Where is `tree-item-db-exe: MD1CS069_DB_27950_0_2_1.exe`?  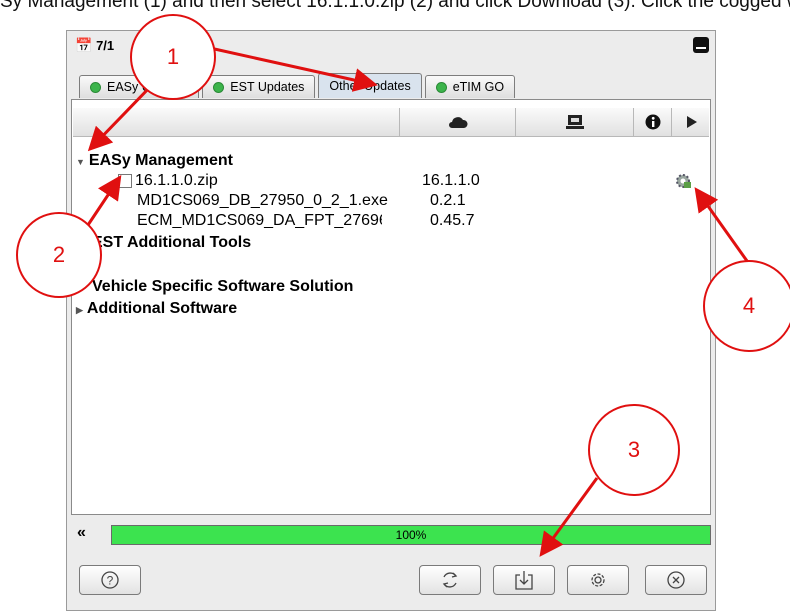
tree-item-db-exe: MD1CS069_DB_27950_0_2_1.exe is located at coordinates (262, 200).